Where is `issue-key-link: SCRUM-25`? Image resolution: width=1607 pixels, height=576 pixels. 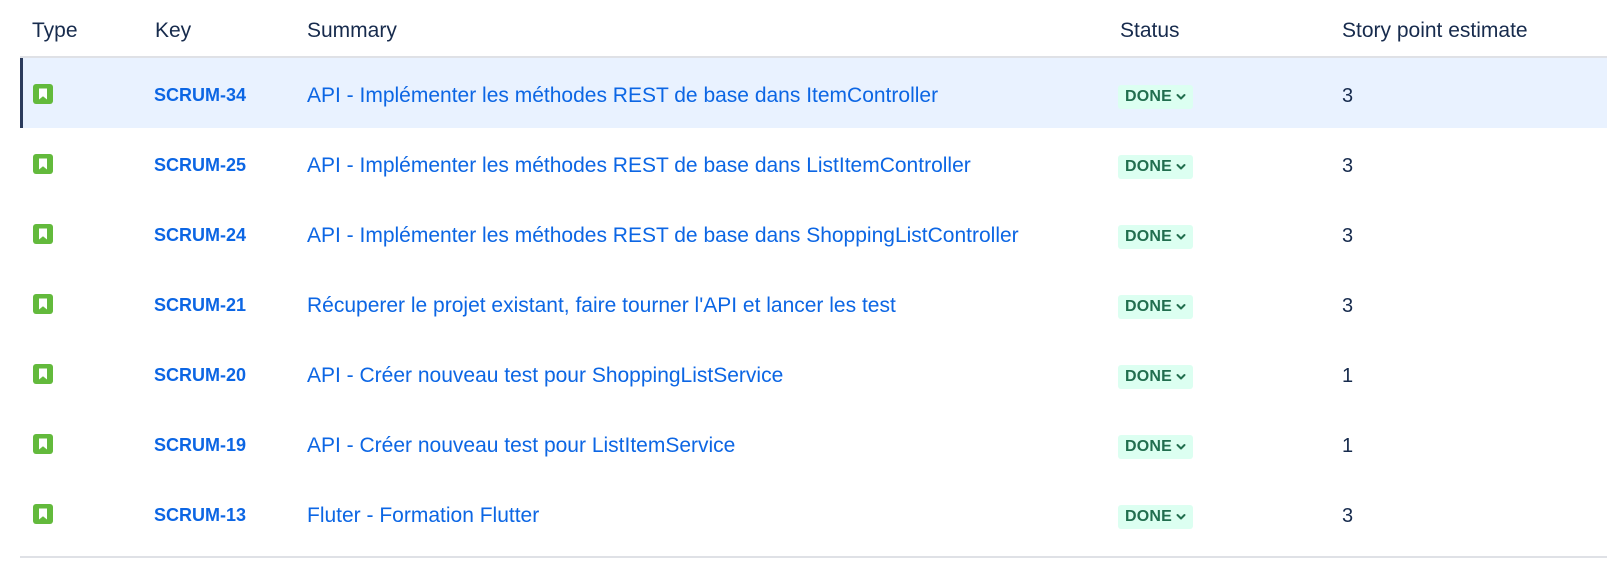
issue-key-link: SCRUM-25 is located at coordinates (200, 165).